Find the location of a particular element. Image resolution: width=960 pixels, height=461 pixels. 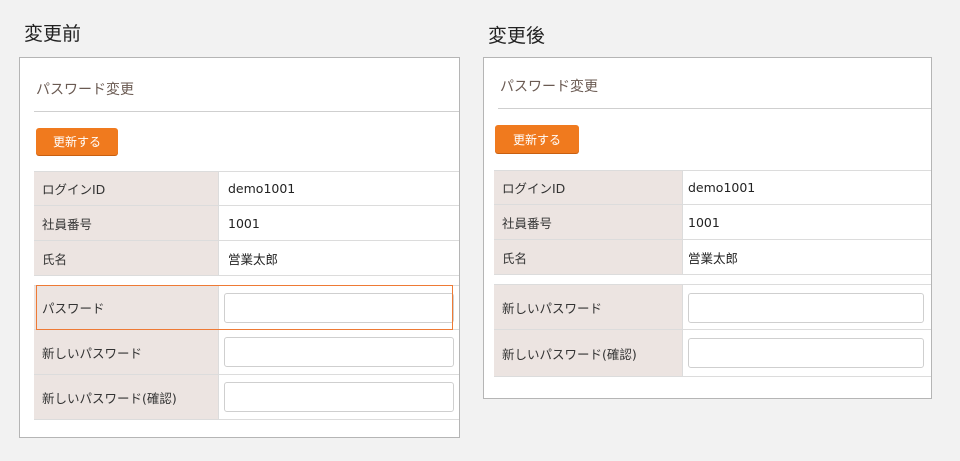

before-row-employee-number: 社員番号 1001 is located at coordinates (246, 223).